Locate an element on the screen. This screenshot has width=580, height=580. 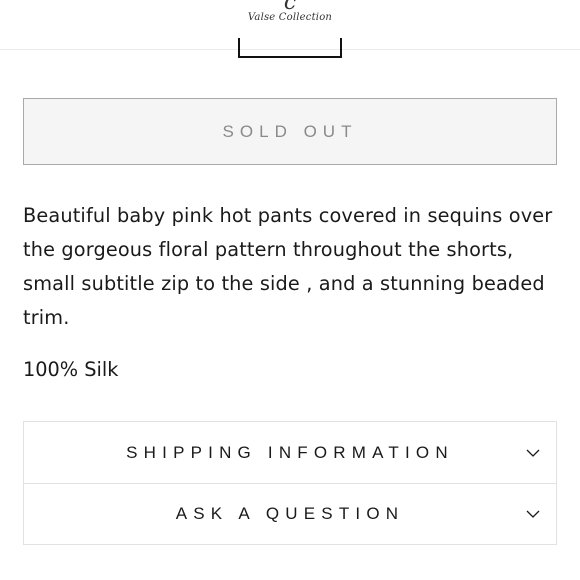
product-material: 100% Silk is located at coordinates (71, 369).